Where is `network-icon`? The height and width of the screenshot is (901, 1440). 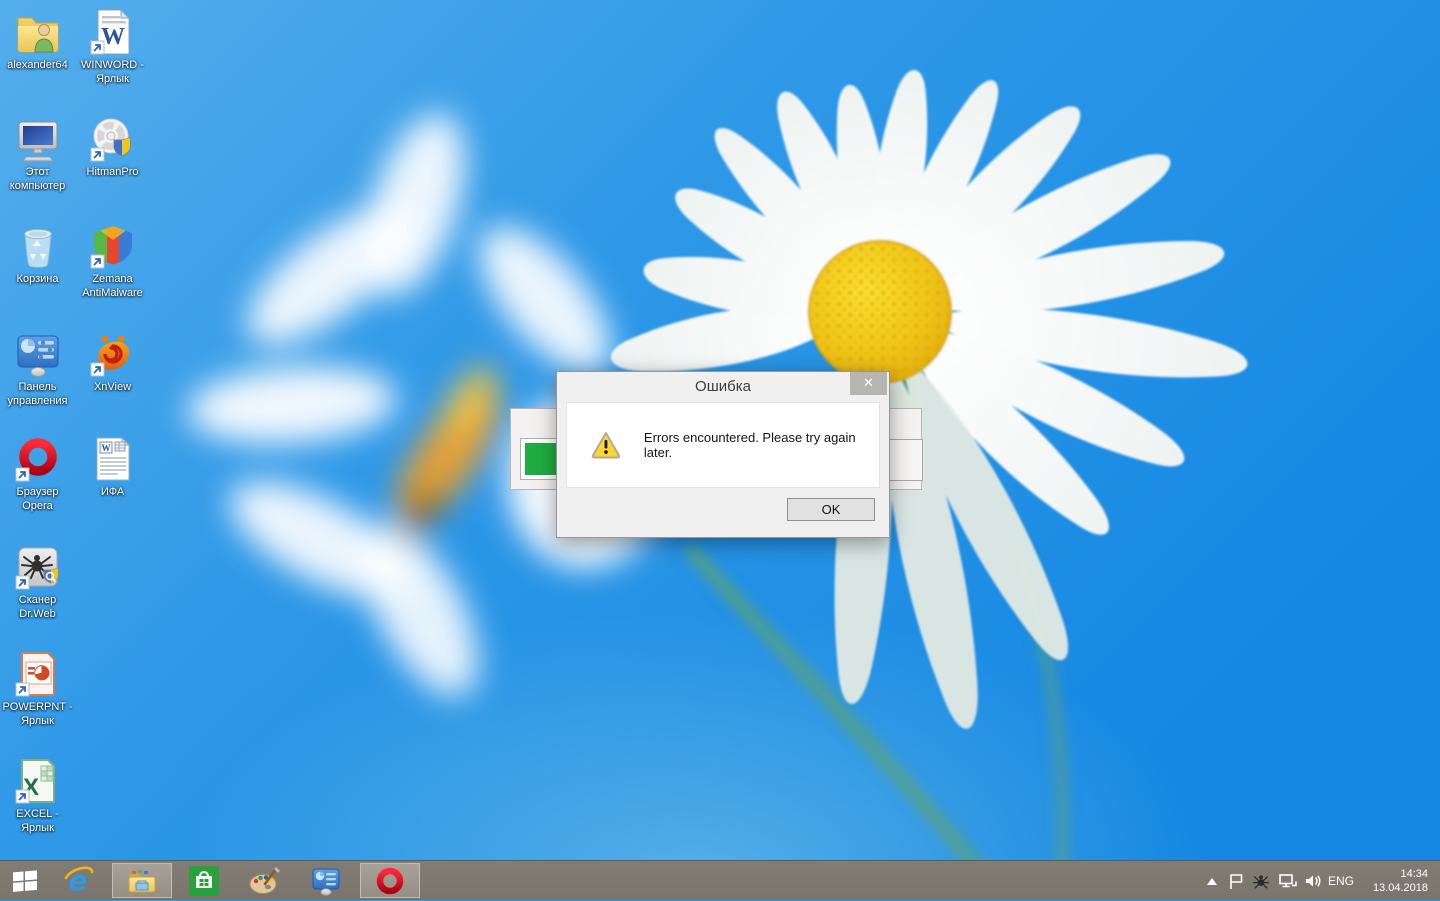
network-icon is located at coordinates (1287, 880).